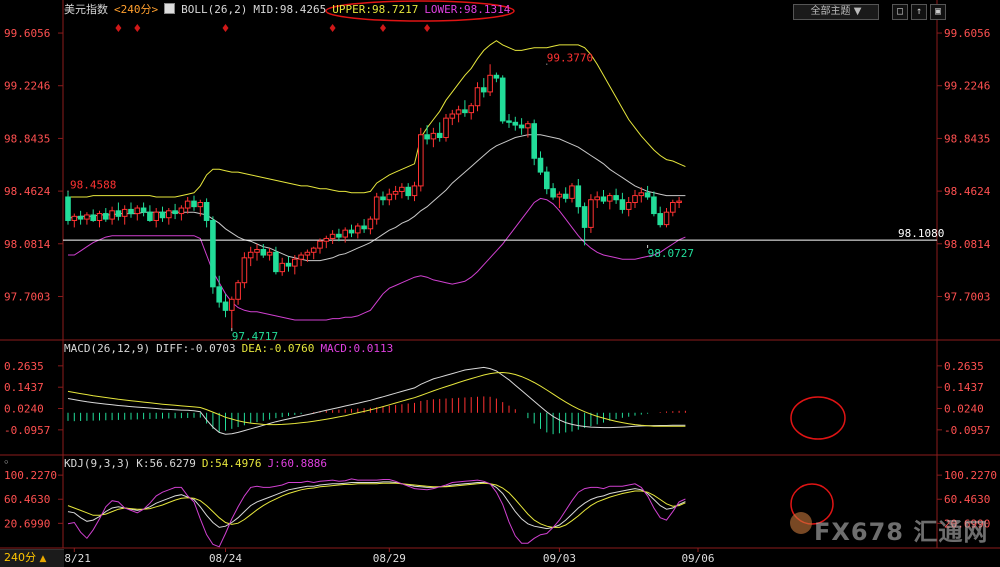 The image size is (1000, 567). Describe the element at coordinates (198, 464) in the screenshot. I see `kdj-panel-header: KDJ(9,3,3) K:56.6279 D:54.4976 J:60.8886` at that location.